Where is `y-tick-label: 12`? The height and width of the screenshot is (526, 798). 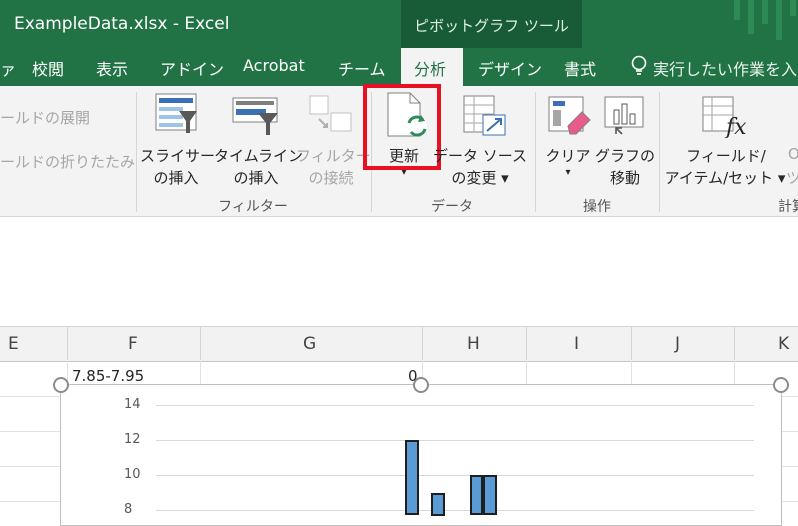
y-tick-label: 12 is located at coordinates (132, 439).